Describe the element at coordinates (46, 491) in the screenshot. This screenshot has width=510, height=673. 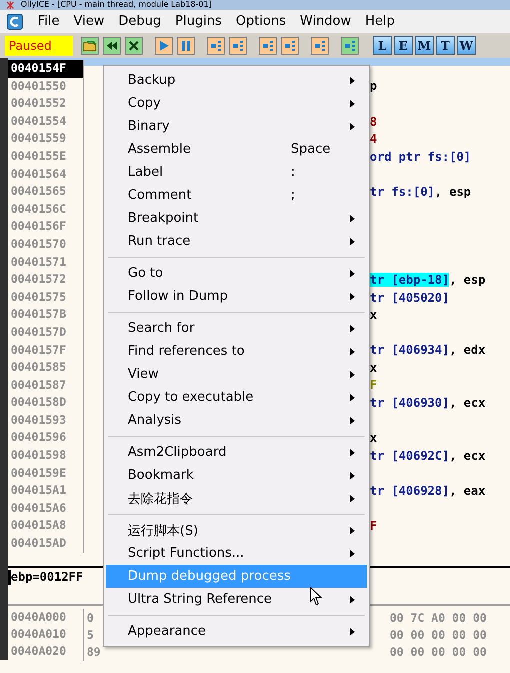
I see `address-cell: 004015A1` at that location.